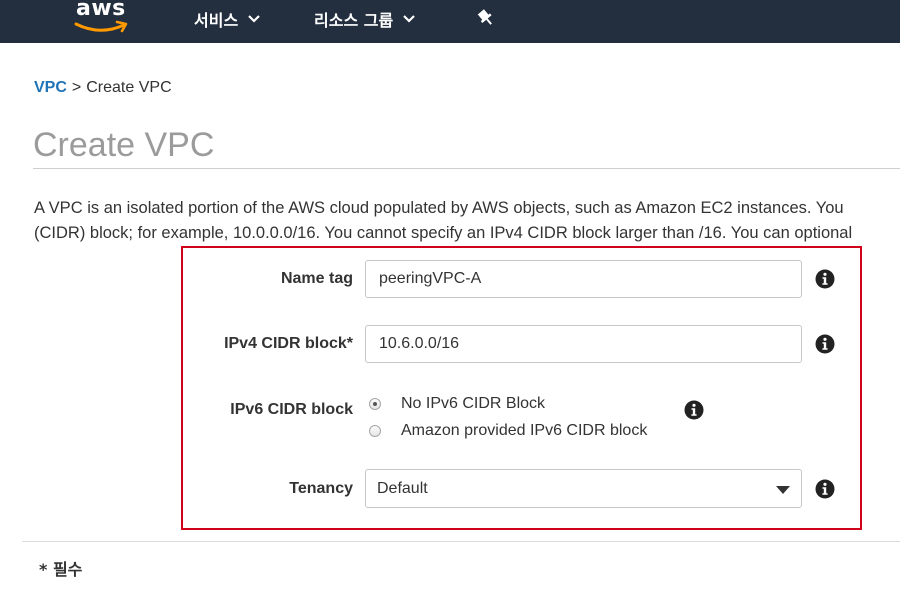  What do you see at coordinates (430, 278) in the screenshot?
I see `name-tag-value: peeringVPC-A` at bounding box center [430, 278].